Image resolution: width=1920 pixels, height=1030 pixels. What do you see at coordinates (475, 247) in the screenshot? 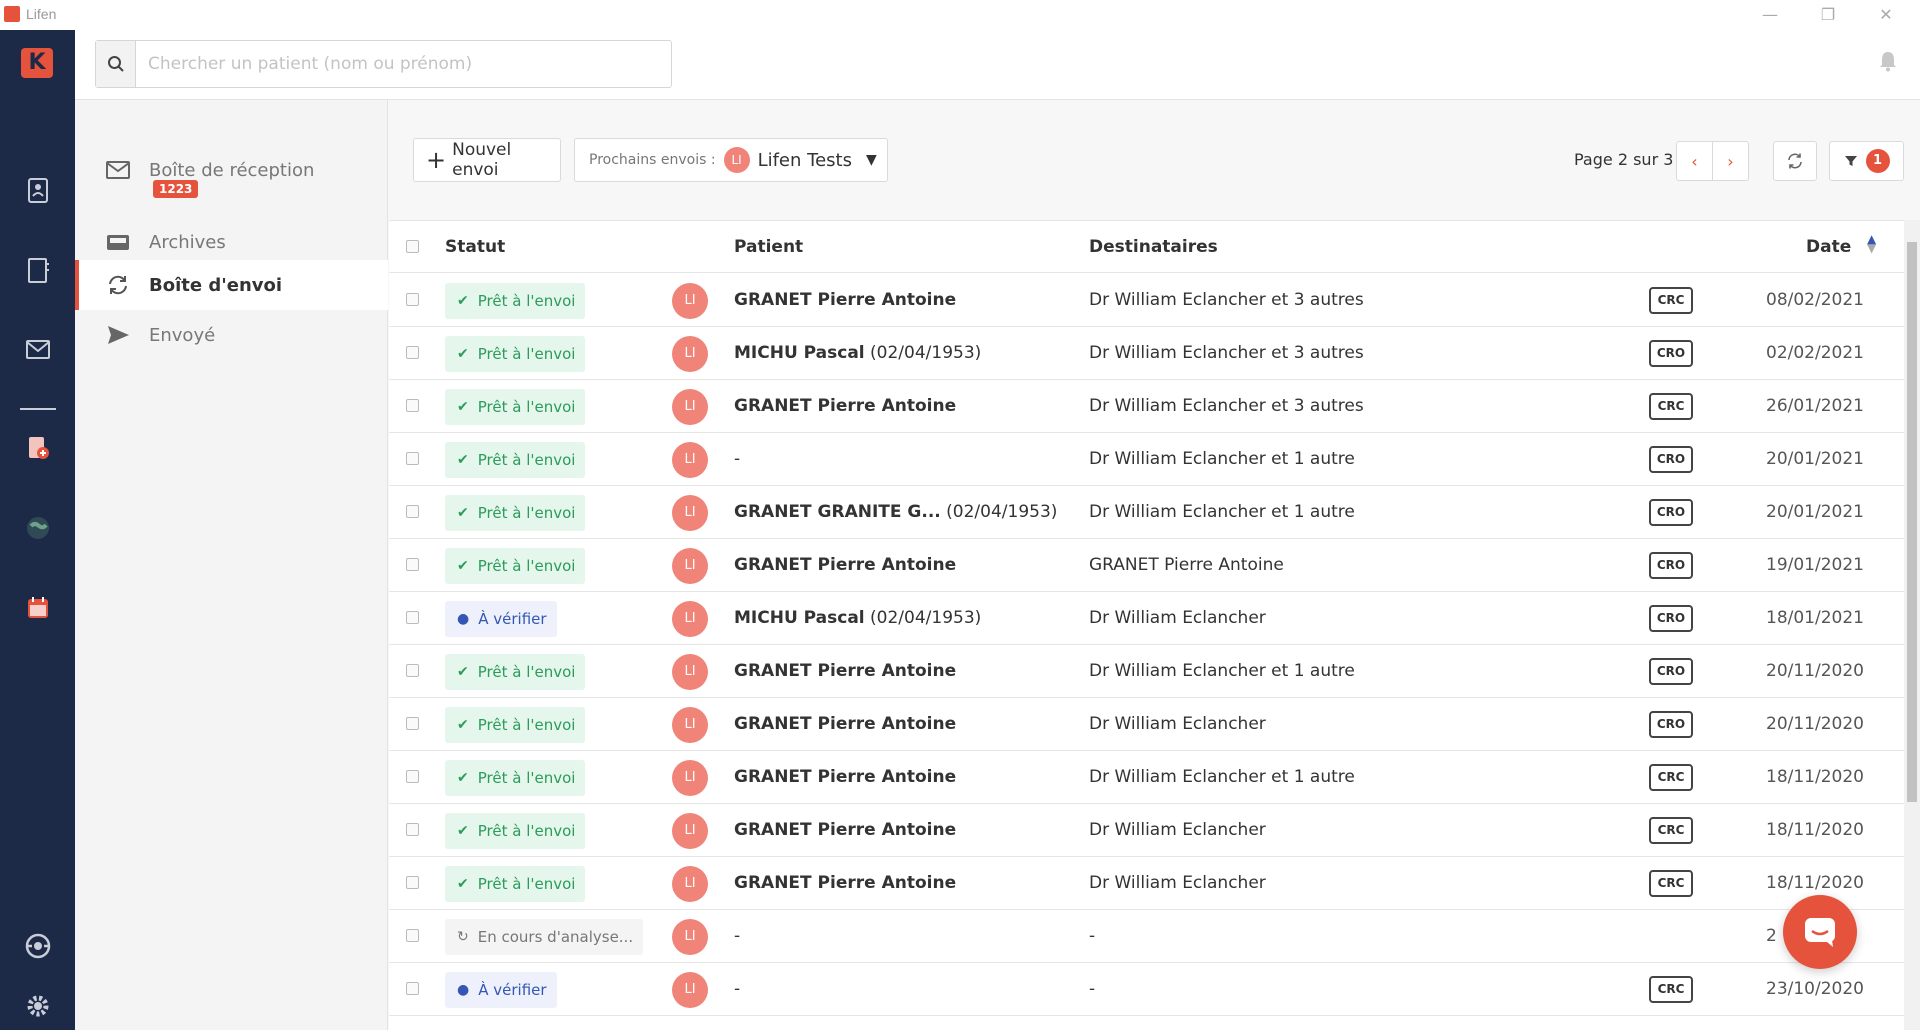
I see `col-status-header: Statut` at bounding box center [475, 247].